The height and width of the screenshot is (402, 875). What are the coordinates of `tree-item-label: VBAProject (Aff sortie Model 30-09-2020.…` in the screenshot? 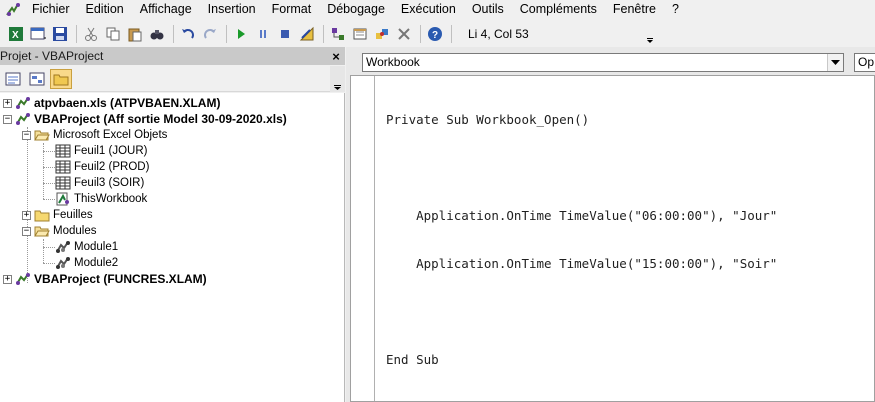 It's located at (160, 119).